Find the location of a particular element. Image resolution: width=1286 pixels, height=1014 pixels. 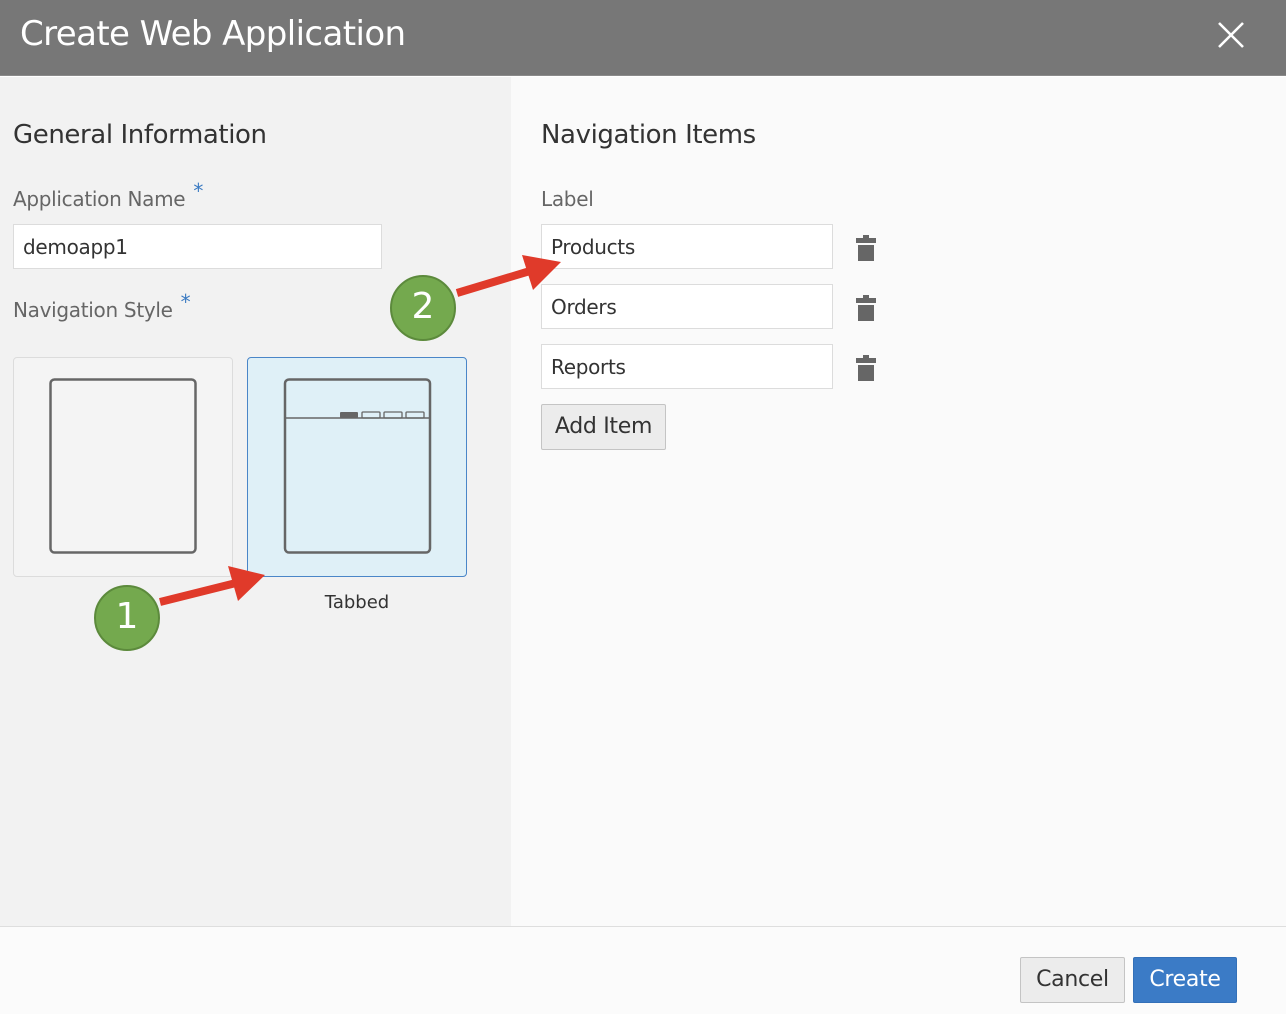

callout-badge-2: 2 is located at coordinates (423, 308).